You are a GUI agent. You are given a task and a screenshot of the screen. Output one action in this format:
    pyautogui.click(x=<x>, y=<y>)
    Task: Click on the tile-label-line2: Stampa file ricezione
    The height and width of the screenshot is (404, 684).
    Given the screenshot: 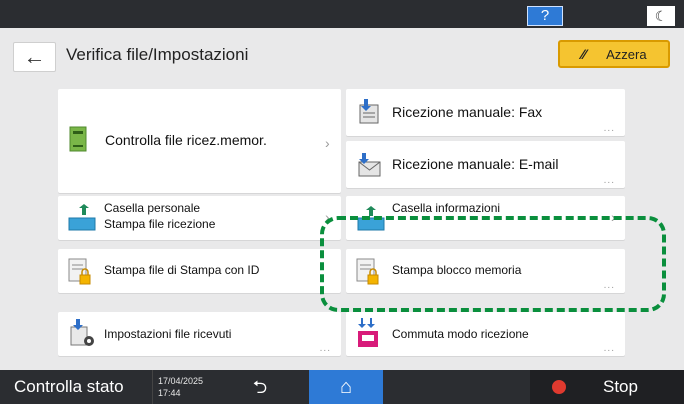 What is the action you would take?
    pyautogui.click(x=160, y=224)
    